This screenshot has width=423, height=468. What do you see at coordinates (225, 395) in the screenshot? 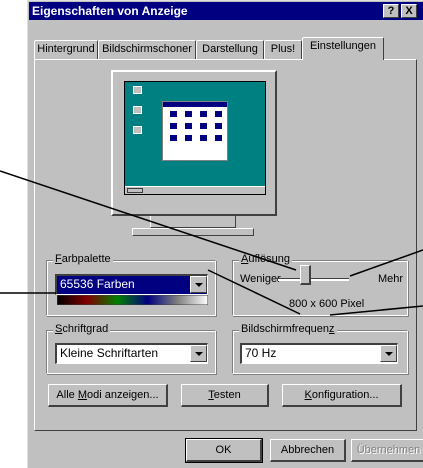
I see `testen-button: Testen` at bounding box center [225, 395].